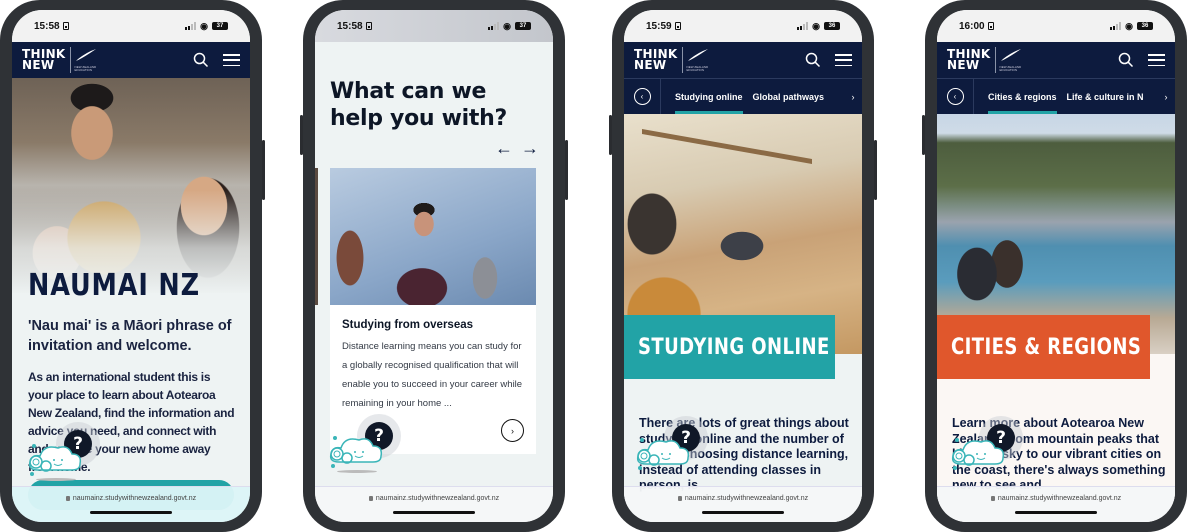 This screenshot has height=532, width=1187. What do you see at coordinates (734, 347) in the screenshot?
I see `banner-title: STUDYING ONLINE` at bounding box center [734, 347].